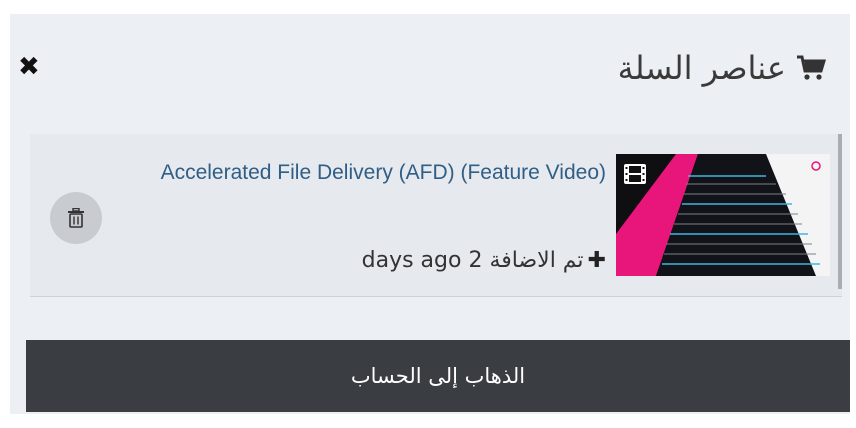 The image size is (856, 428). I want to click on film-icon, so click(635, 174).